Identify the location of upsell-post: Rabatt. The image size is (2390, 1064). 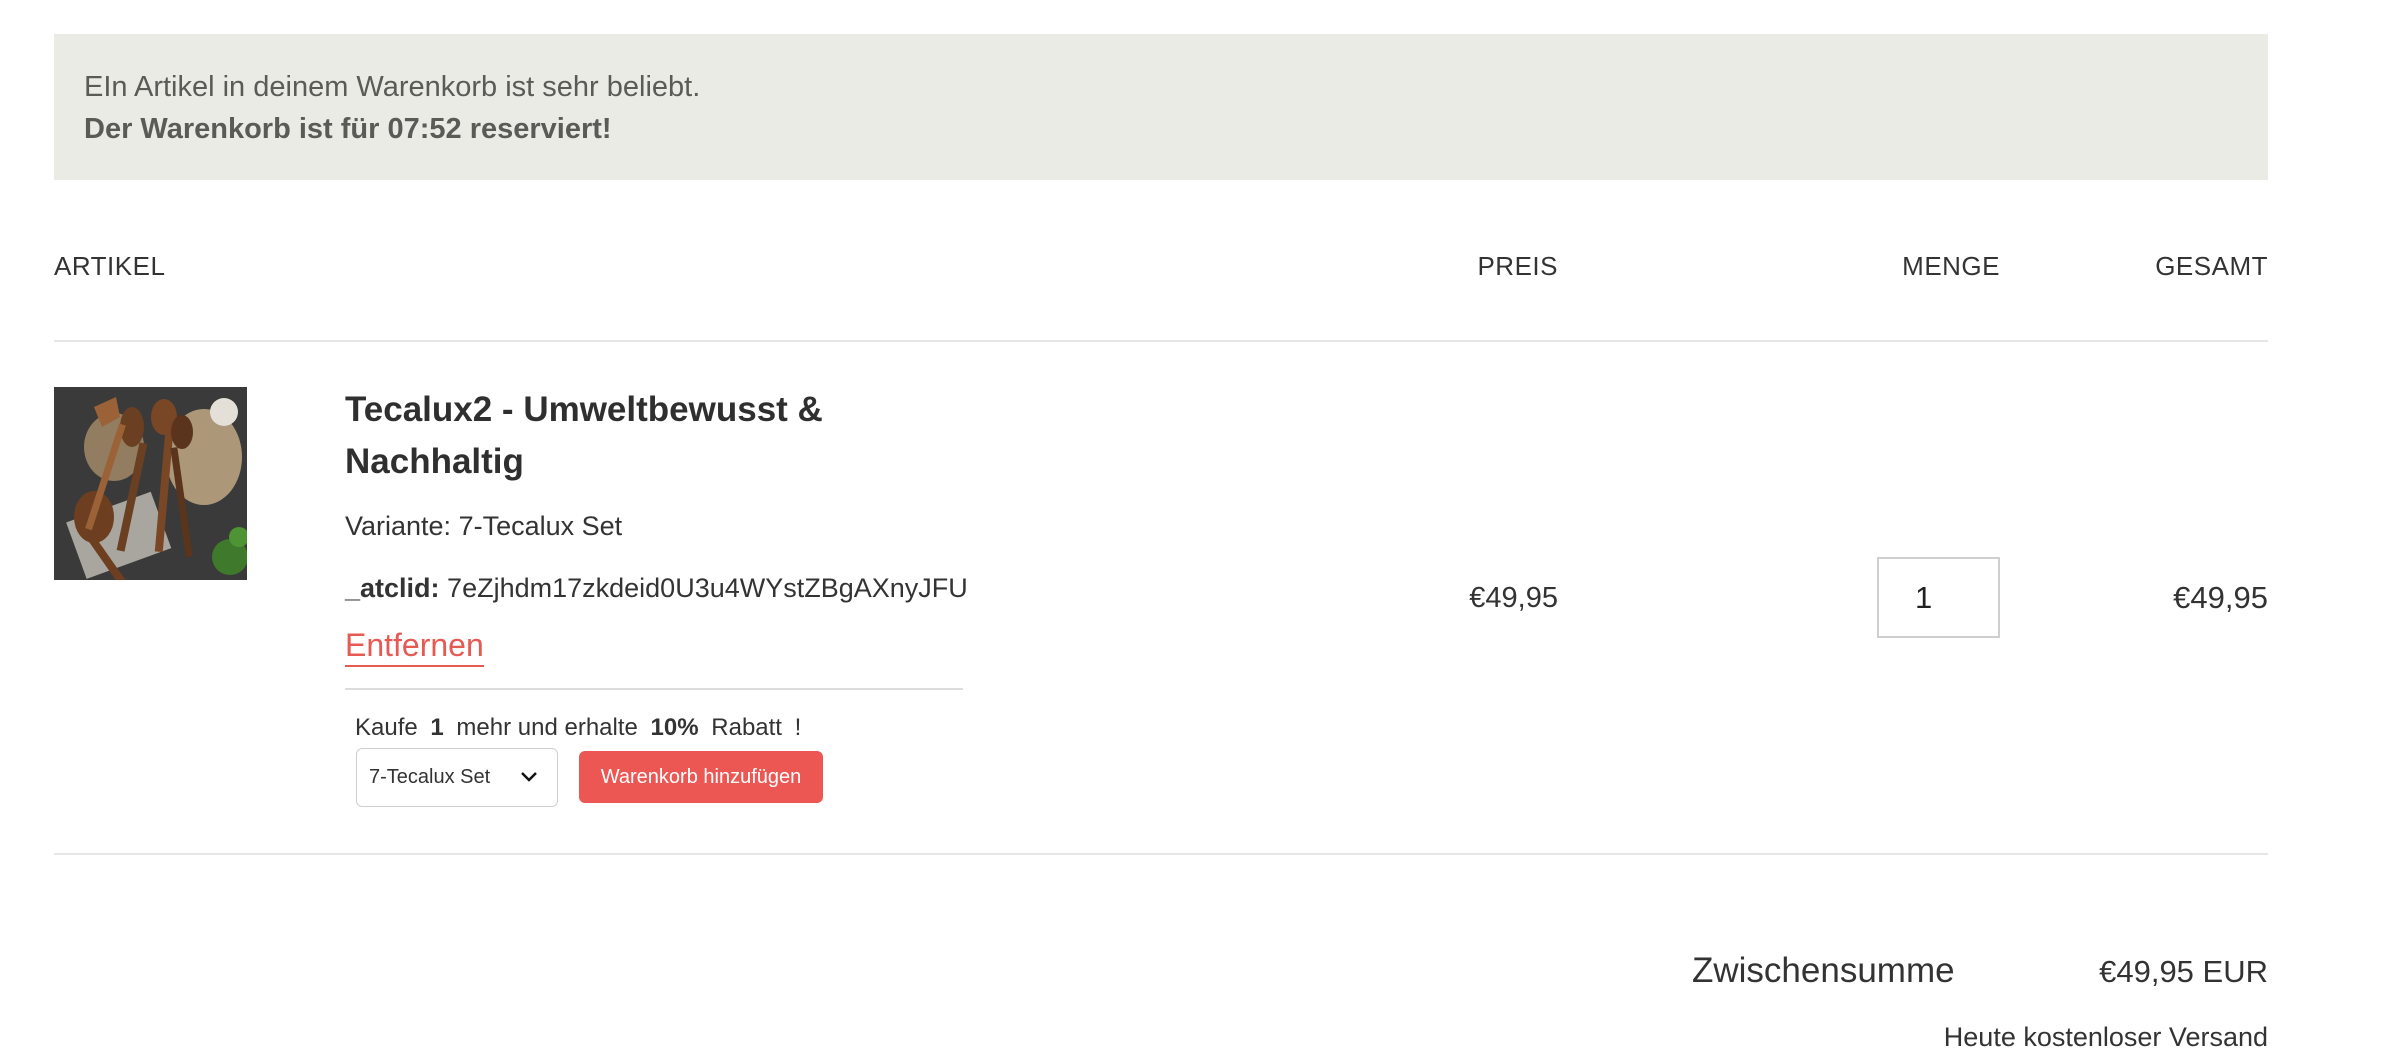
(746, 727).